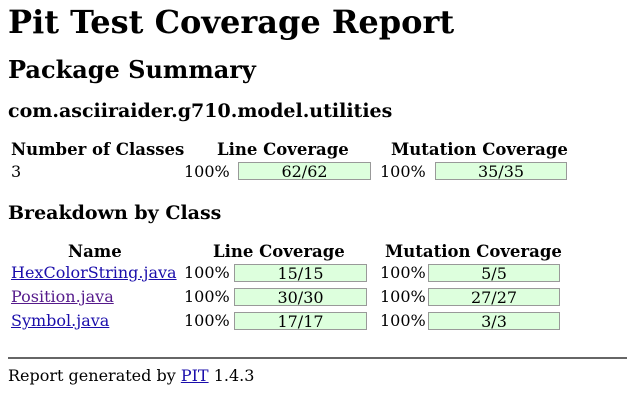 Image resolution: width=627 pixels, height=413 pixels. Describe the element at coordinates (16, 171) in the screenshot. I see `summary-class-count: 3` at that location.